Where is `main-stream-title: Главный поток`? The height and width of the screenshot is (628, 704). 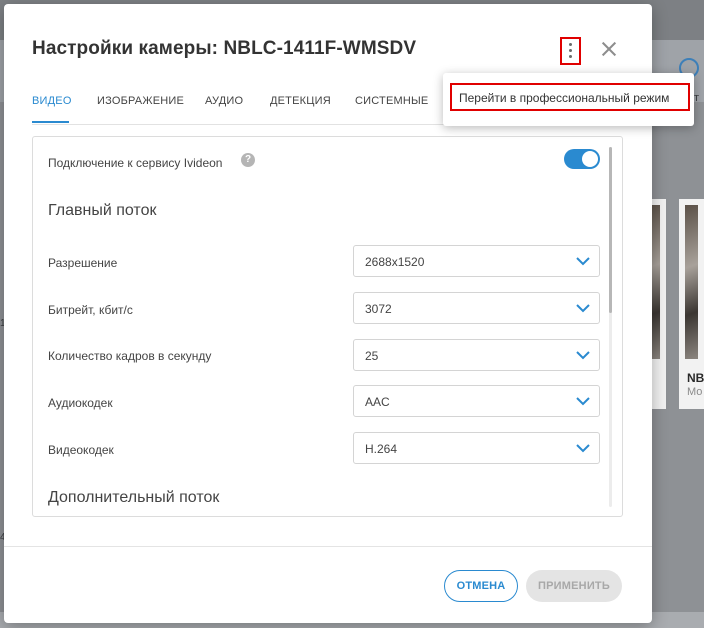
main-stream-title: Главный поток is located at coordinates (102, 210).